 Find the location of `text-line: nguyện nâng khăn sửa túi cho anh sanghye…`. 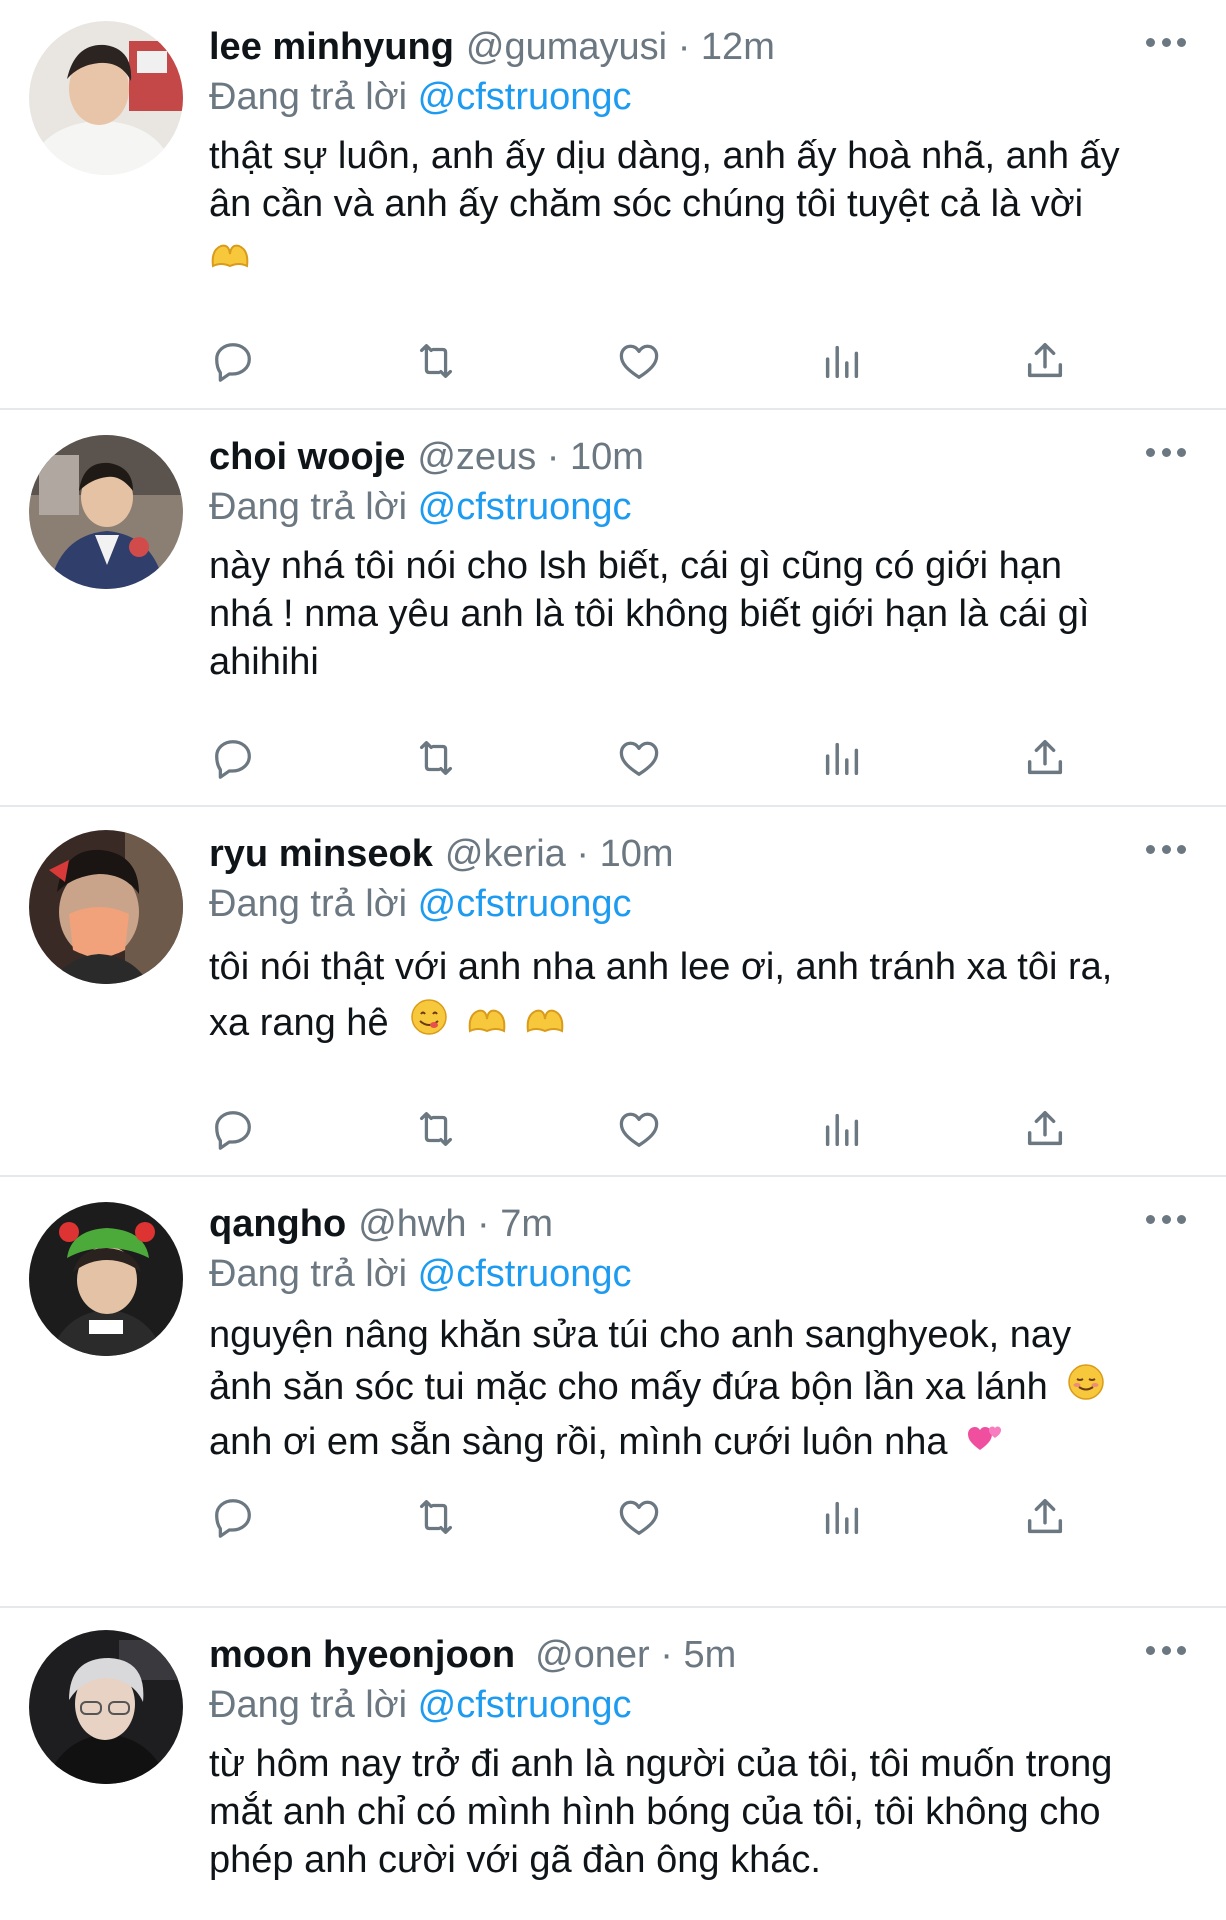

text-line: nguyện nâng khăn sửa túi cho anh sanghye… is located at coordinates (640, 1335).